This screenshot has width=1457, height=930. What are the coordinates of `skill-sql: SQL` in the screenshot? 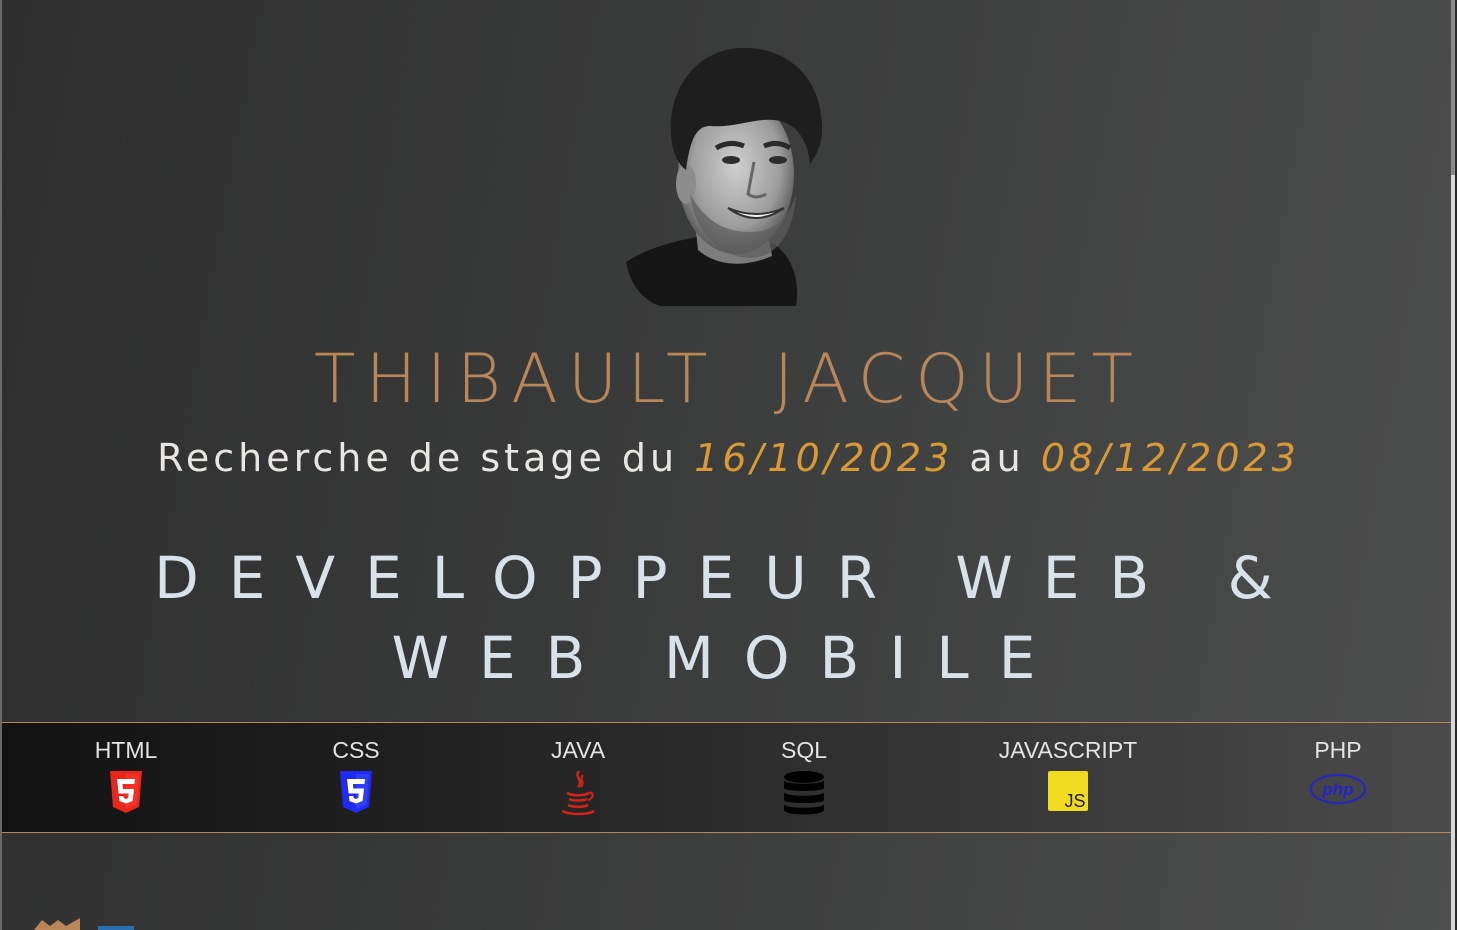 It's located at (804, 776).